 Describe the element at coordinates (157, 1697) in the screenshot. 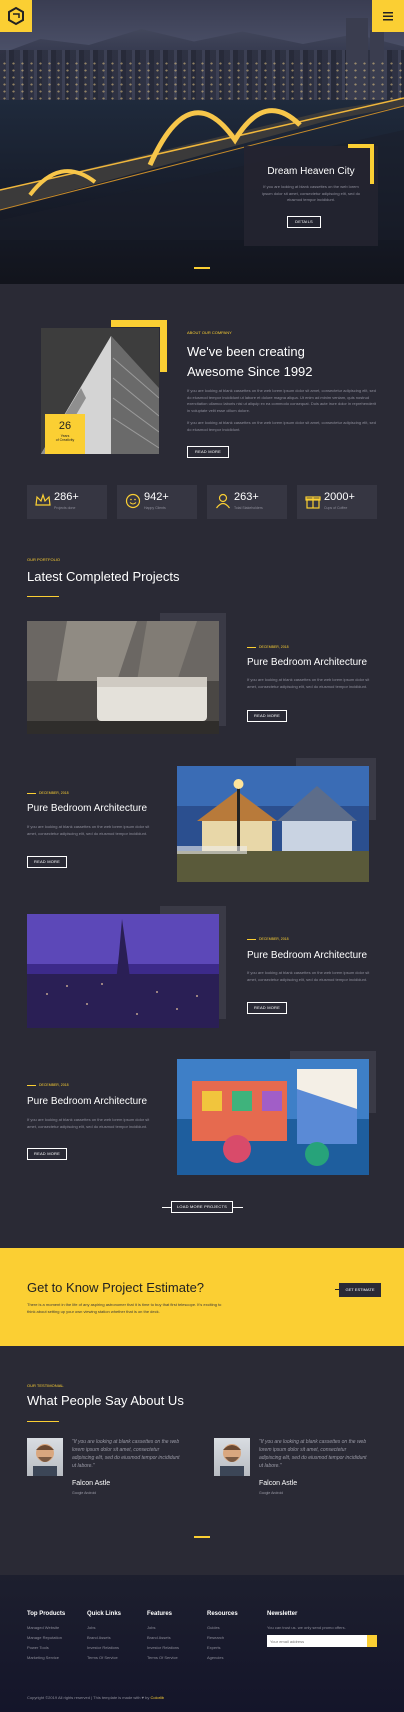

I see `copyright-brand-link: Colorlib` at that location.